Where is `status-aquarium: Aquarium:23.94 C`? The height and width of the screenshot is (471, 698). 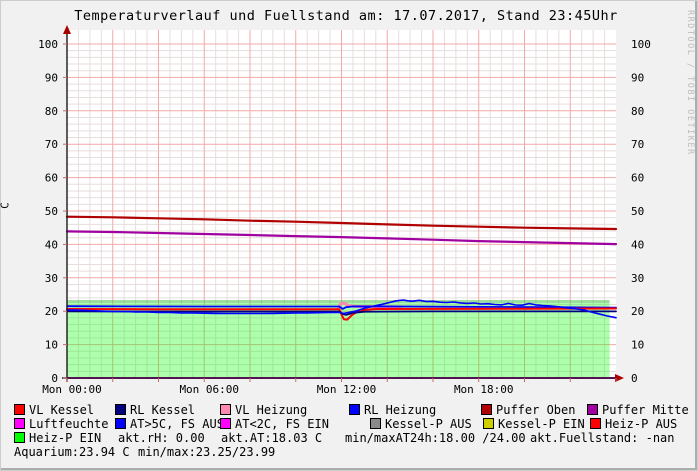 status-aquarium: Aquarium:23.94 C is located at coordinates (72, 452).